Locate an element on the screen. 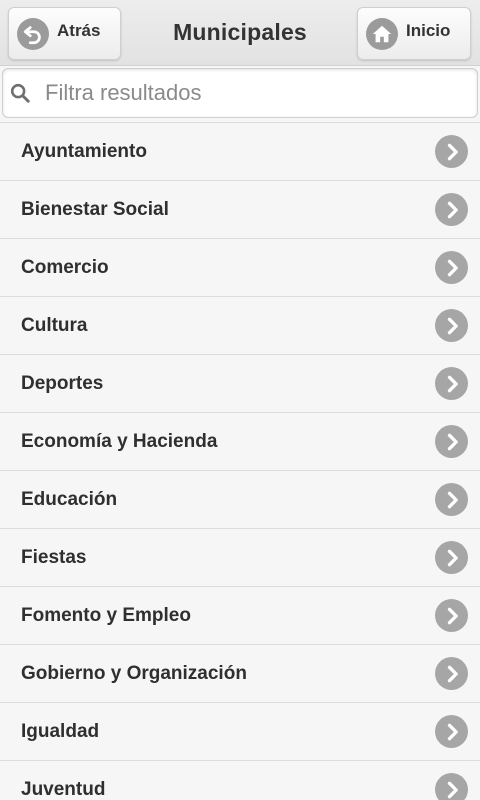 This screenshot has width=480, height=800. list-item: Educación is located at coordinates (240, 499).